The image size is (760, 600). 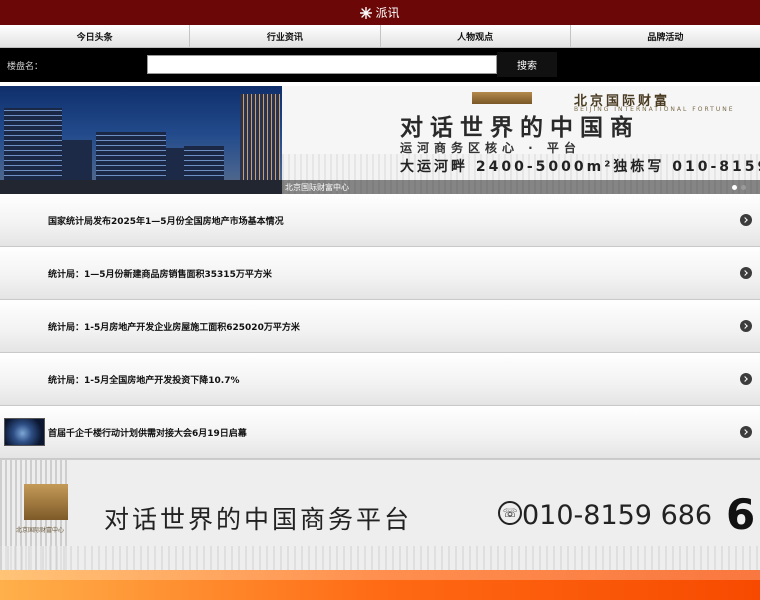 I want to click on top-bar: 派讯, so click(x=380, y=12).